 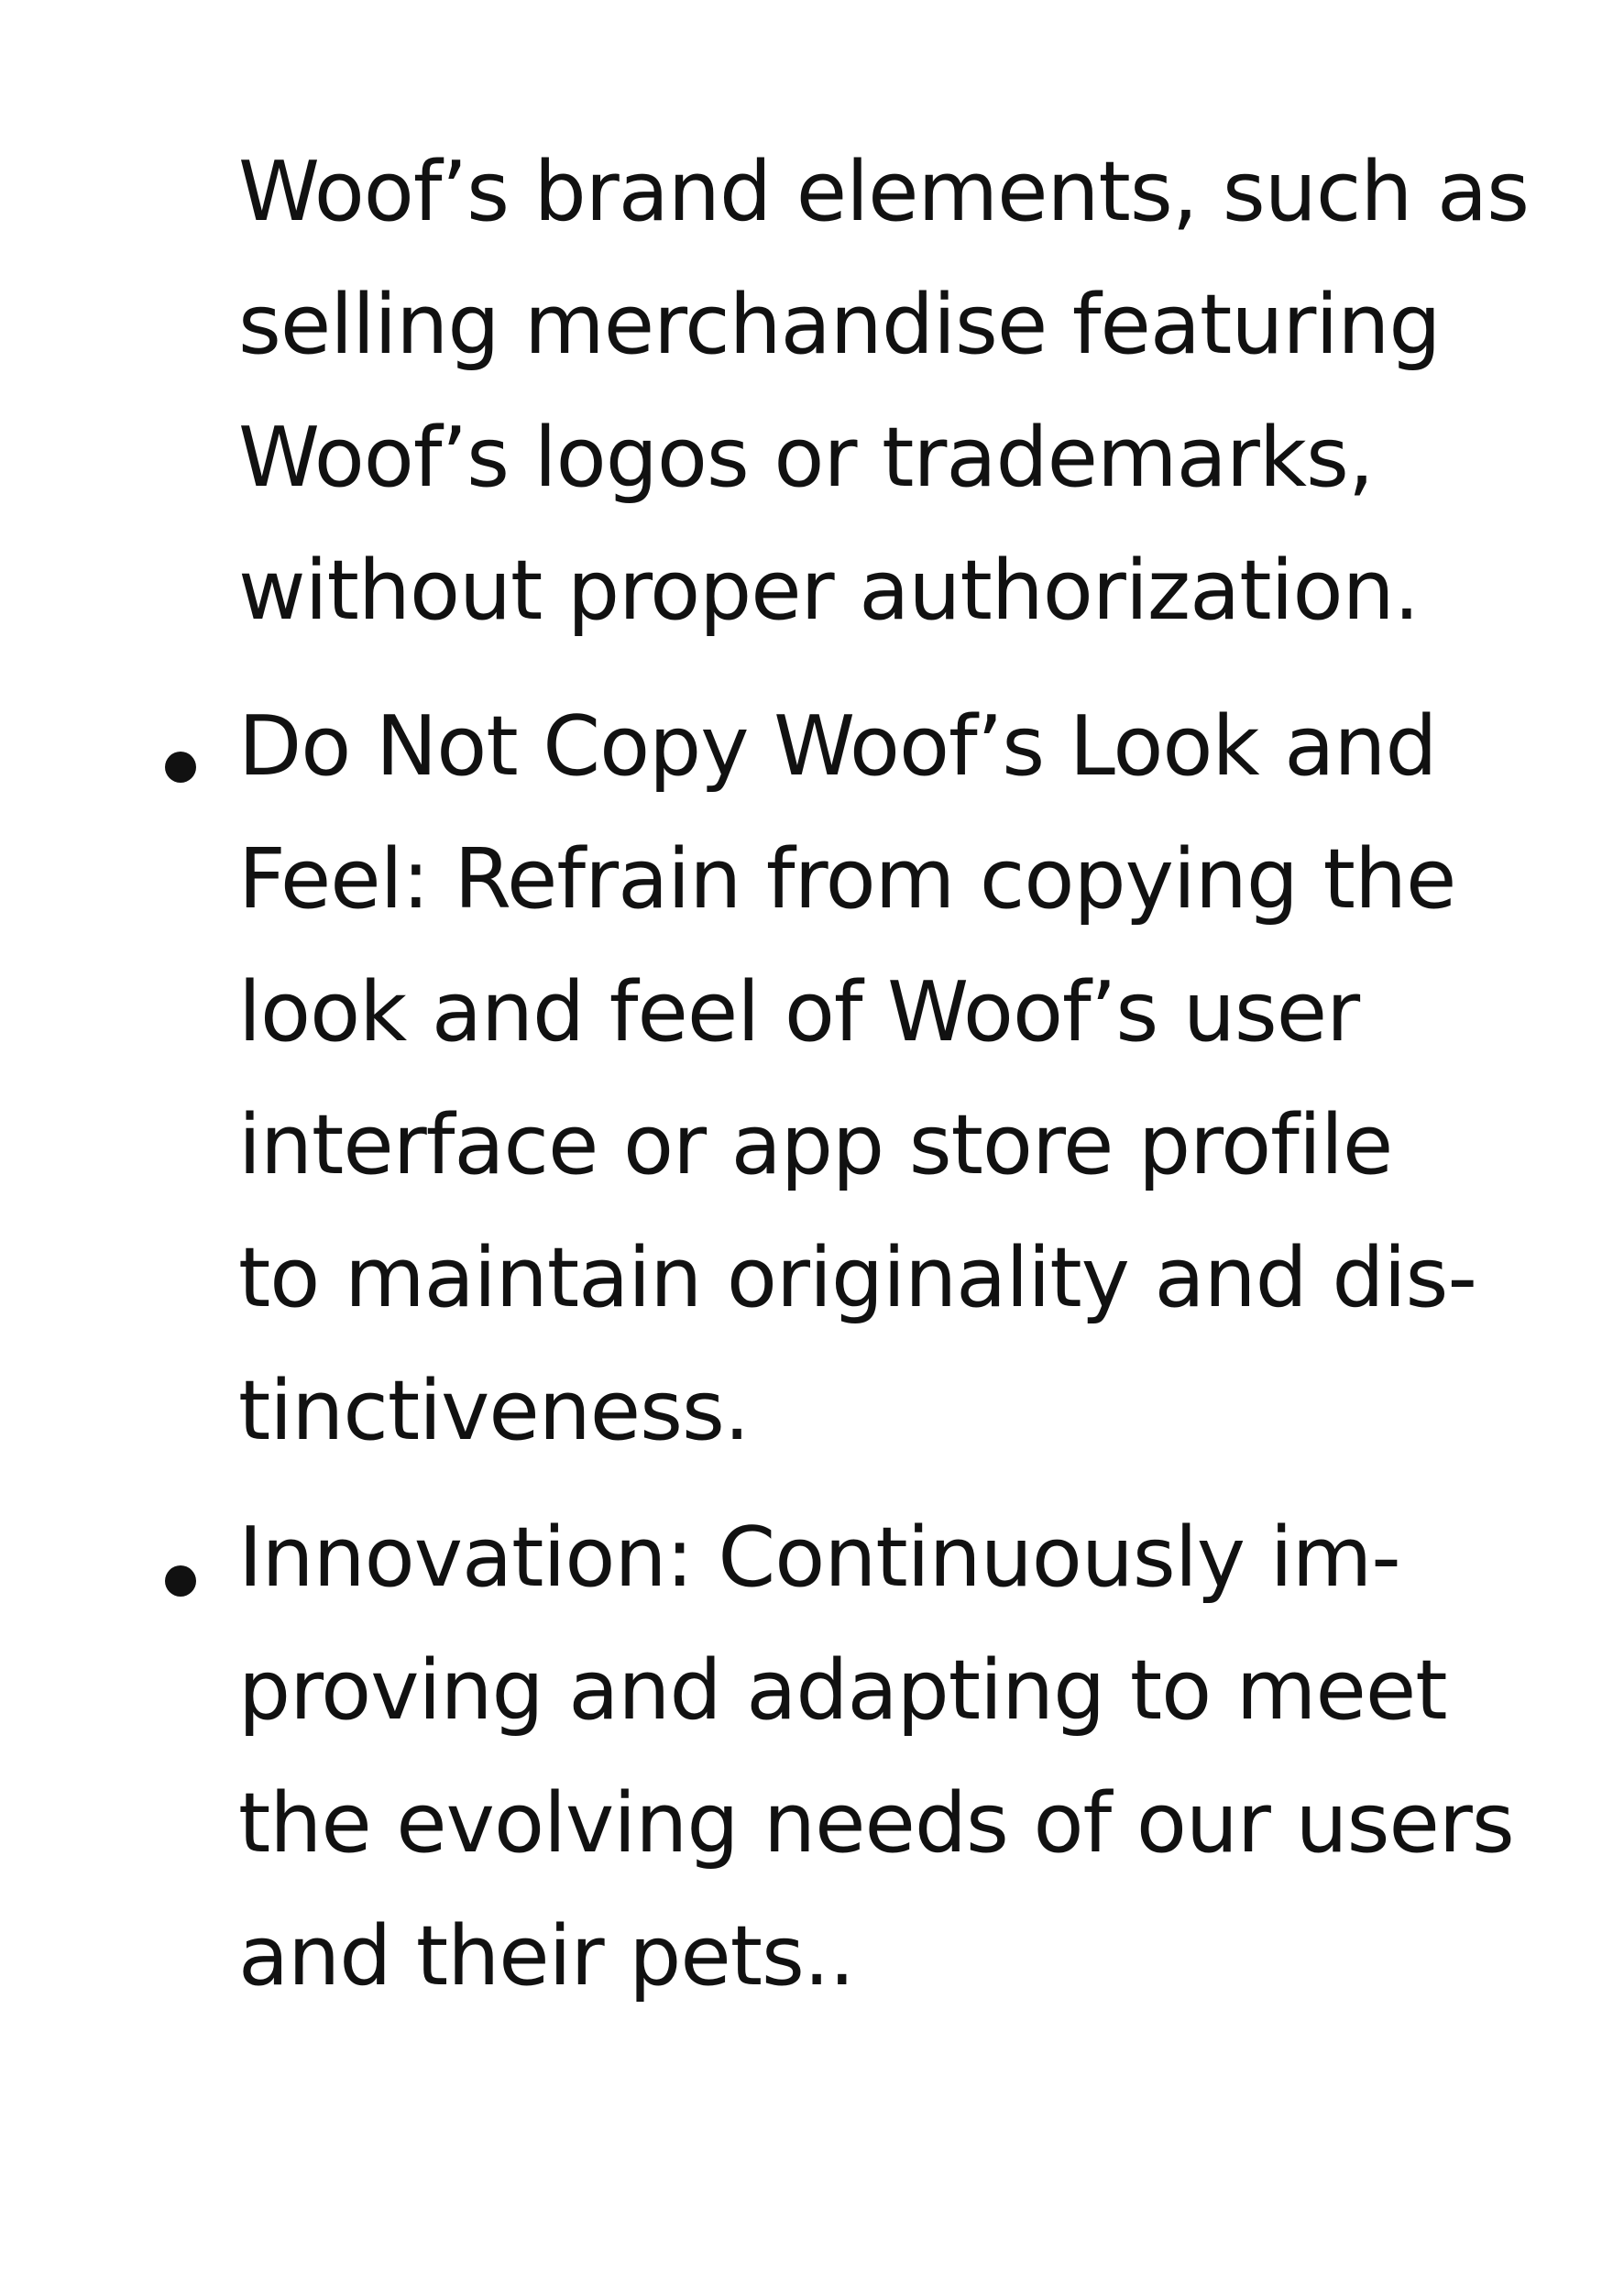 I want to click on bullet-line: Innovation: Continuously im-, so click(x=819, y=1558).